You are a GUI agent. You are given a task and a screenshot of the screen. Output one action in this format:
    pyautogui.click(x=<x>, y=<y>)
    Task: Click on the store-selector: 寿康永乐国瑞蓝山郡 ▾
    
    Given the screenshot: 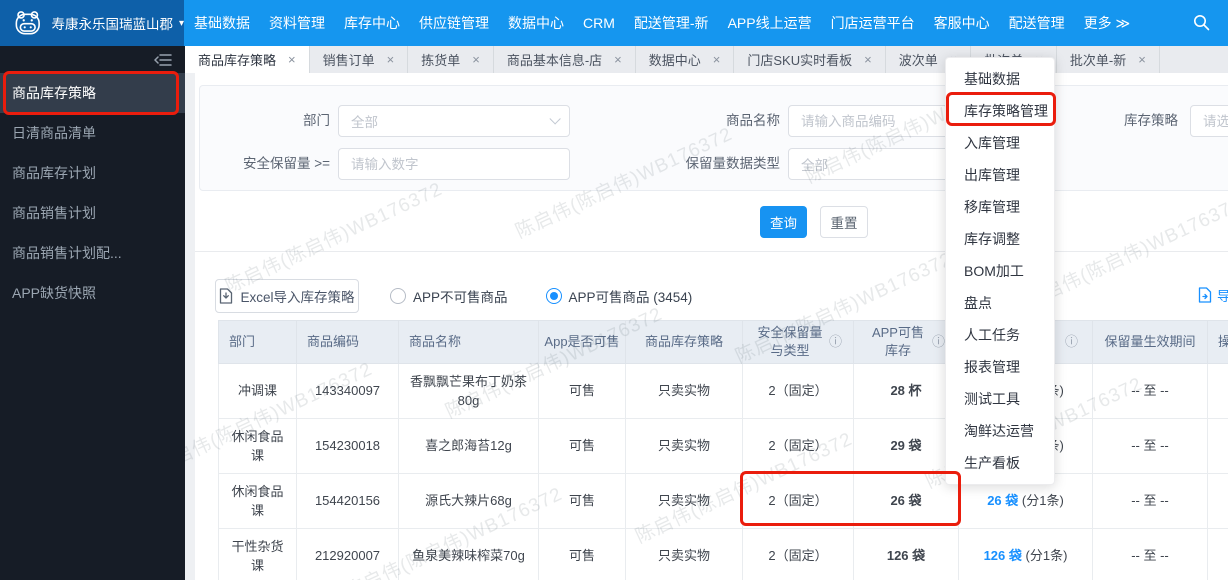 What is the action you would take?
    pyautogui.click(x=92, y=23)
    